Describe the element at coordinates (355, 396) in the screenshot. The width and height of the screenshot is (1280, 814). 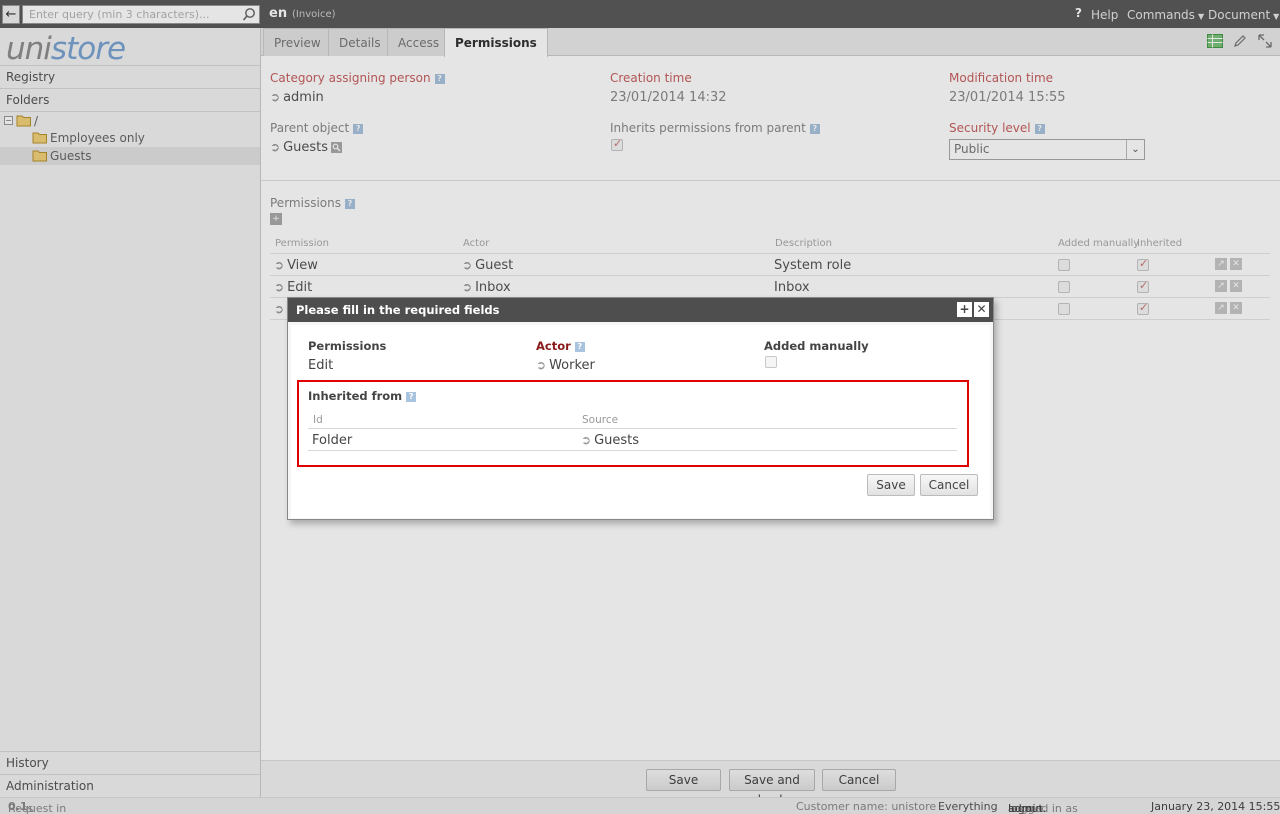
I see `label-text: Inherited from` at that location.